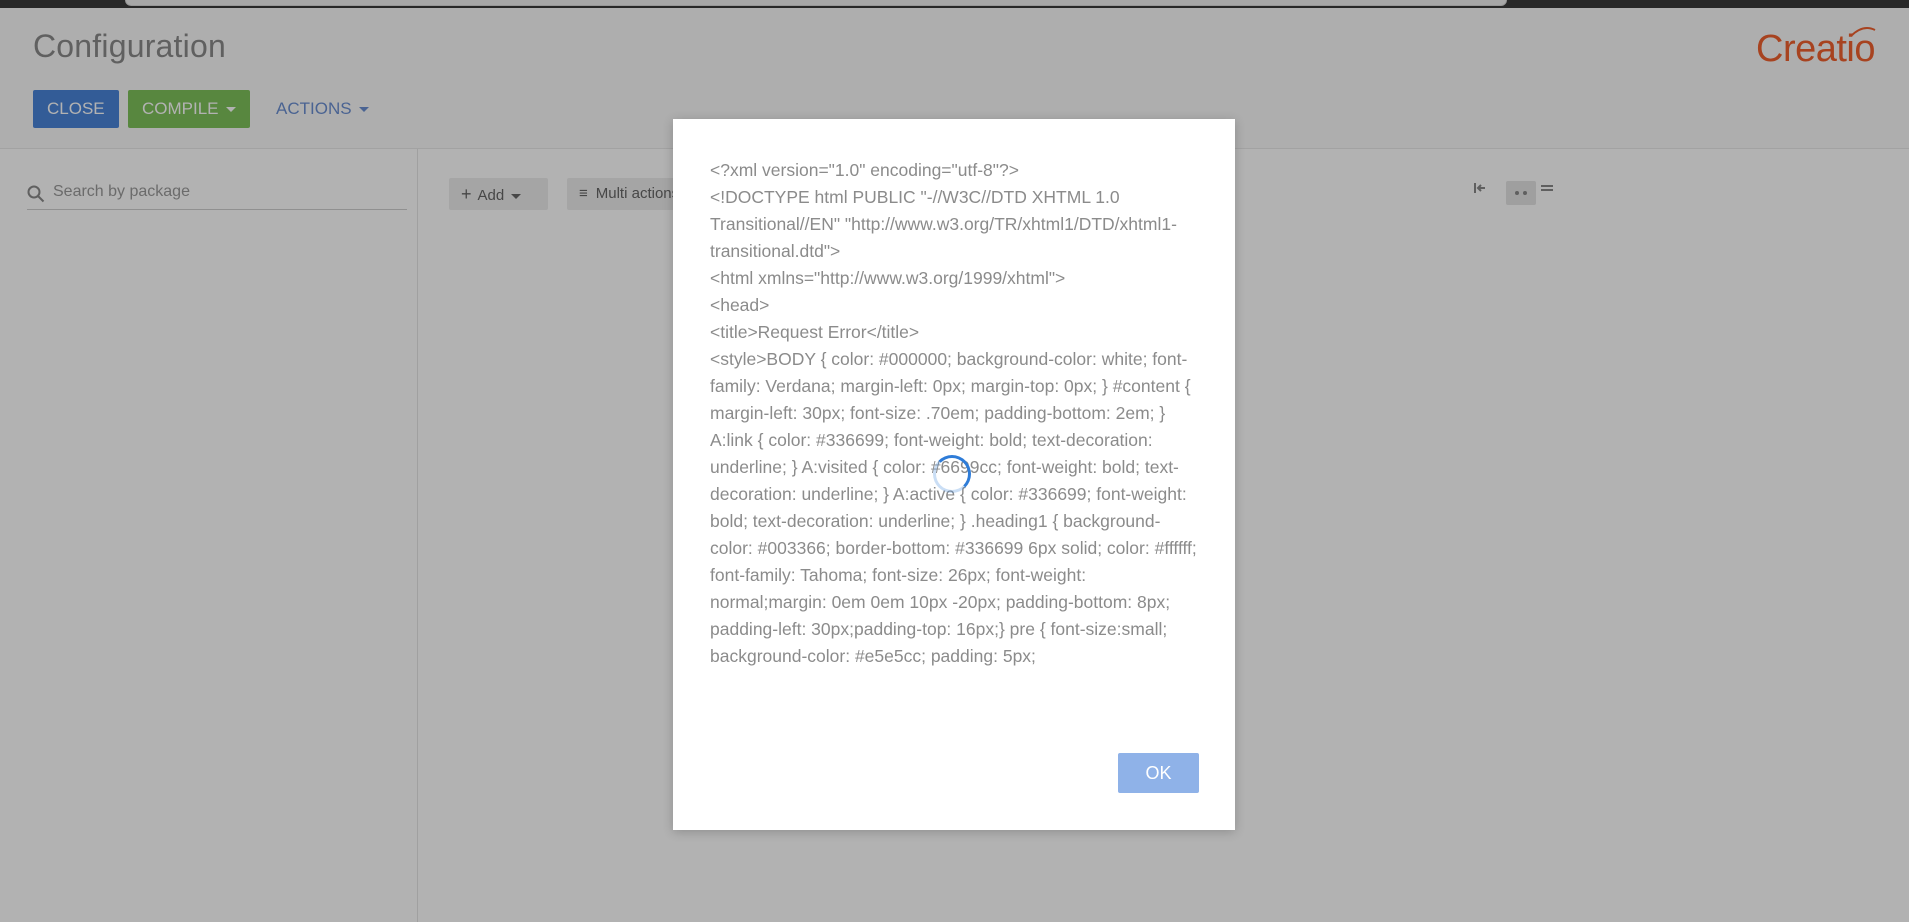  What do you see at coordinates (1158, 773) in the screenshot?
I see `ok-button: OK` at bounding box center [1158, 773].